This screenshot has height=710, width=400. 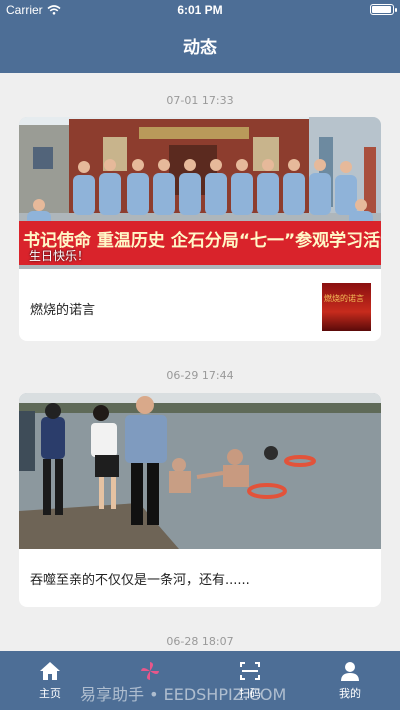 What do you see at coordinates (346, 307) in the screenshot?
I see `post-thumbnail: 燃烧的诺言` at bounding box center [346, 307].